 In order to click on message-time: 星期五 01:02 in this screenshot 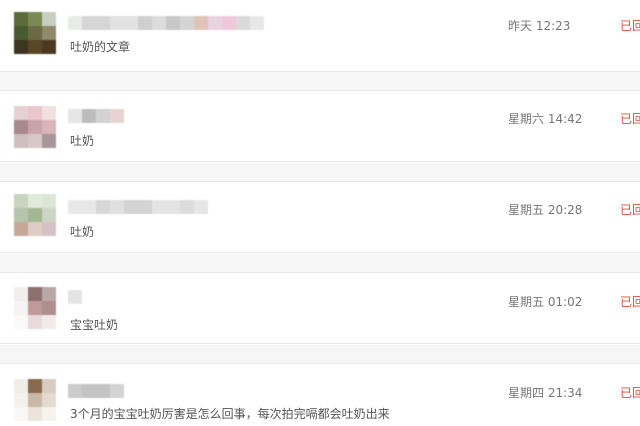, I will do `click(545, 302)`.